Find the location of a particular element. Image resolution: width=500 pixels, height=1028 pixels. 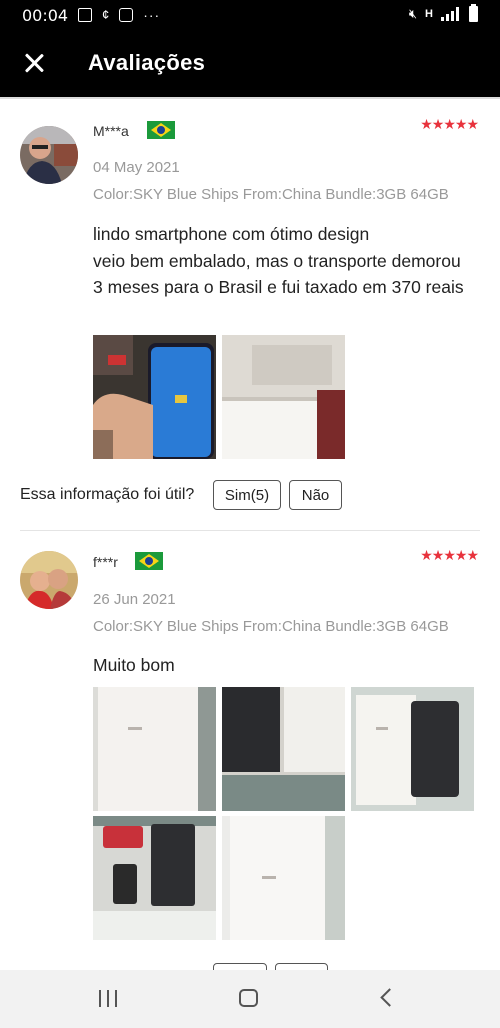

recent-apps-icon is located at coordinates (109, 998).